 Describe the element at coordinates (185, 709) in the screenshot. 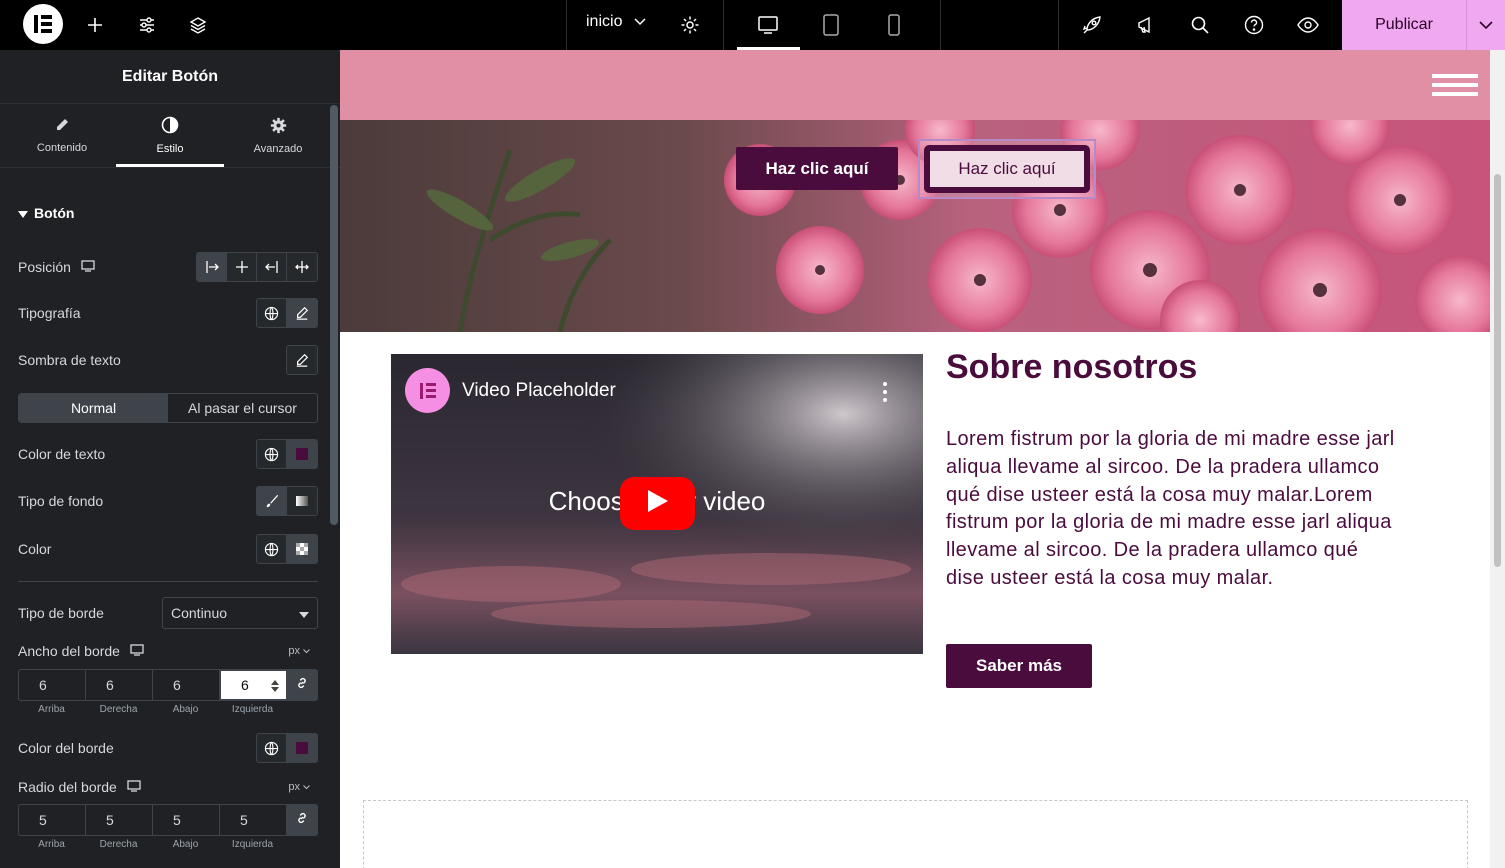

I see `dim-label-bottom: Abajo` at that location.